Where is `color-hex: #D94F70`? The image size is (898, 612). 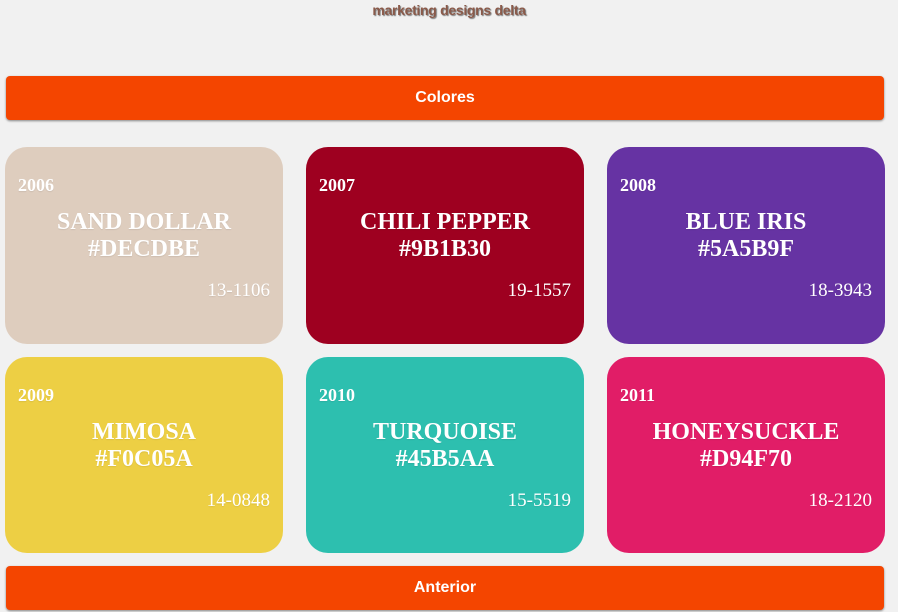 color-hex: #D94F70 is located at coordinates (746, 459).